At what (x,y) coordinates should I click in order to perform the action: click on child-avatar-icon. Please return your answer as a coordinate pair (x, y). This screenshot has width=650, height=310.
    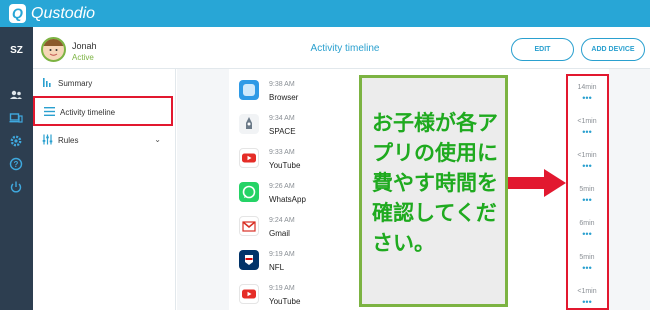
    Looking at the image, I should click on (53, 47).